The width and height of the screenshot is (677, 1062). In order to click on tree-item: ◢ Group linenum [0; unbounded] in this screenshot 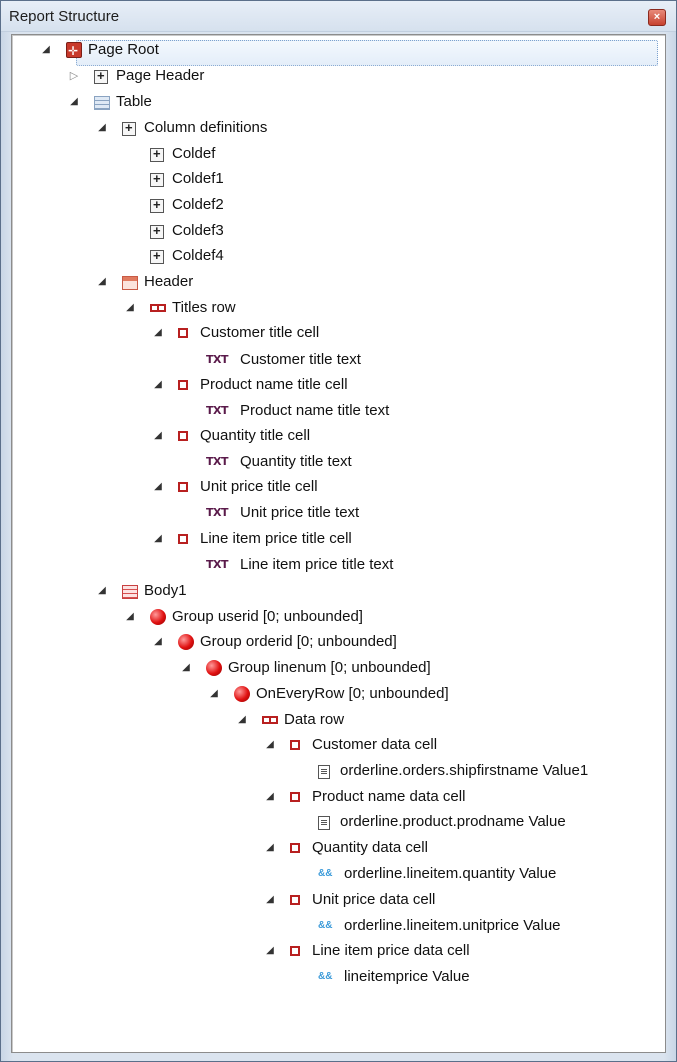, I will do `click(338, 668)`.